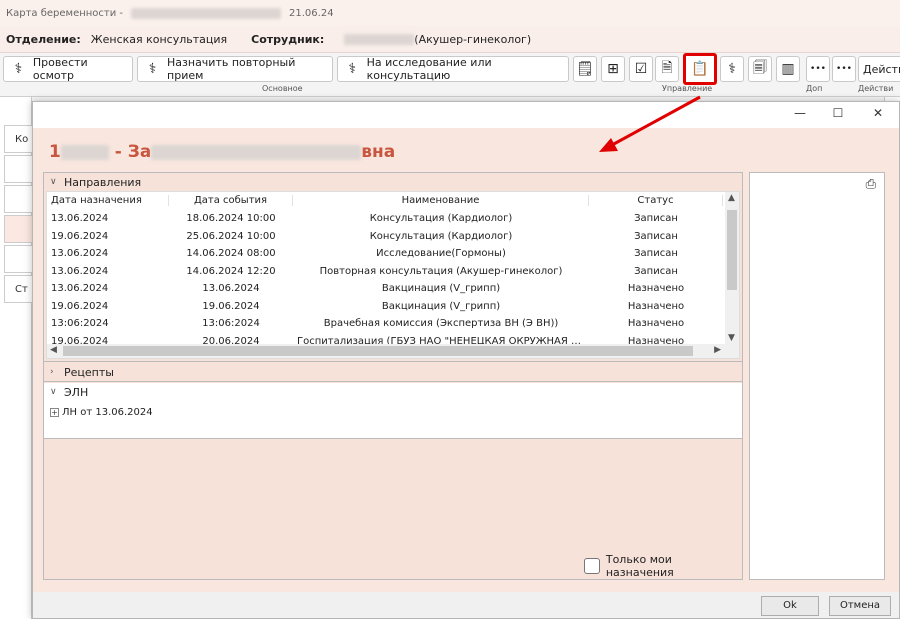  I want to click on bg-tab-1: Ко, so click(18, 139).